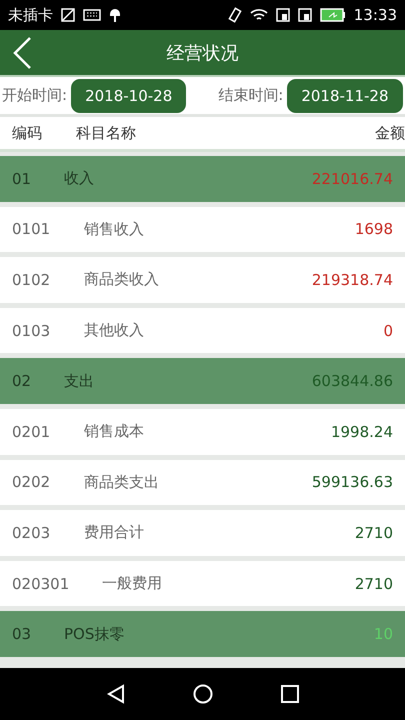  What do you see at coordinates (202, 533) in the screenshot?
I see `subcategory-row: 0203 费用合计 2710` at bounding box center [202, 533].